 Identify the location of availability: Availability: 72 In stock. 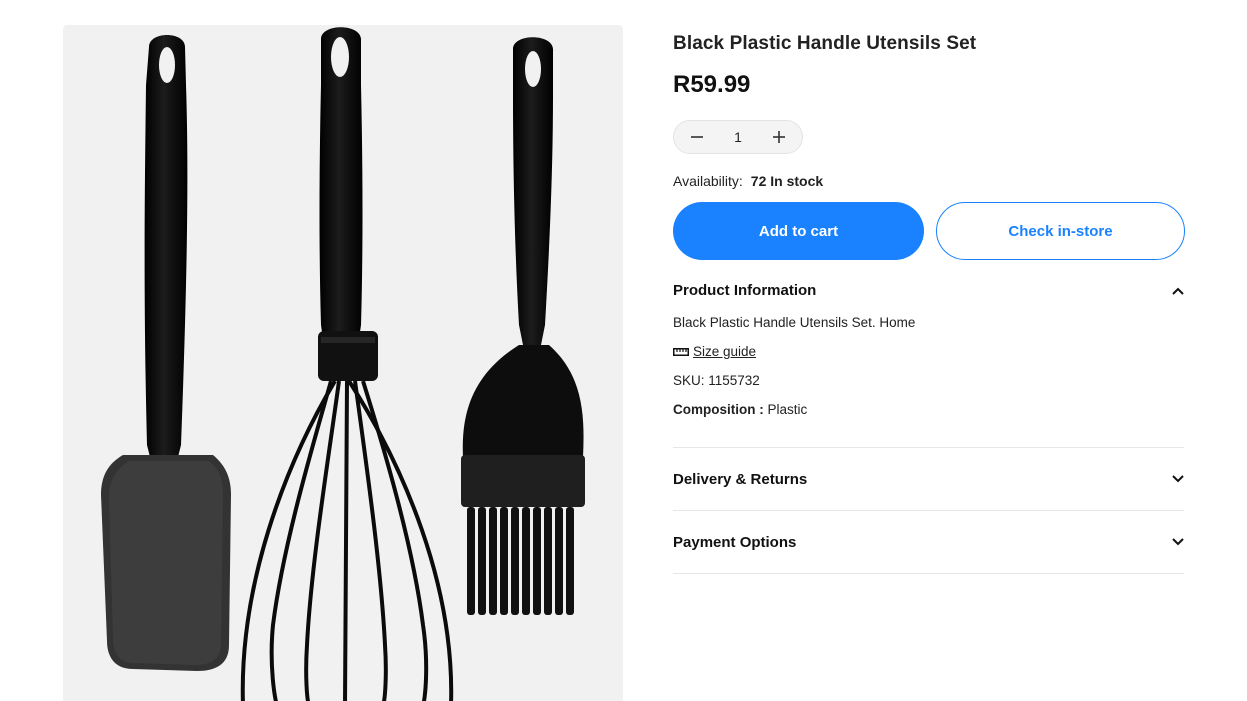
(929, 181).